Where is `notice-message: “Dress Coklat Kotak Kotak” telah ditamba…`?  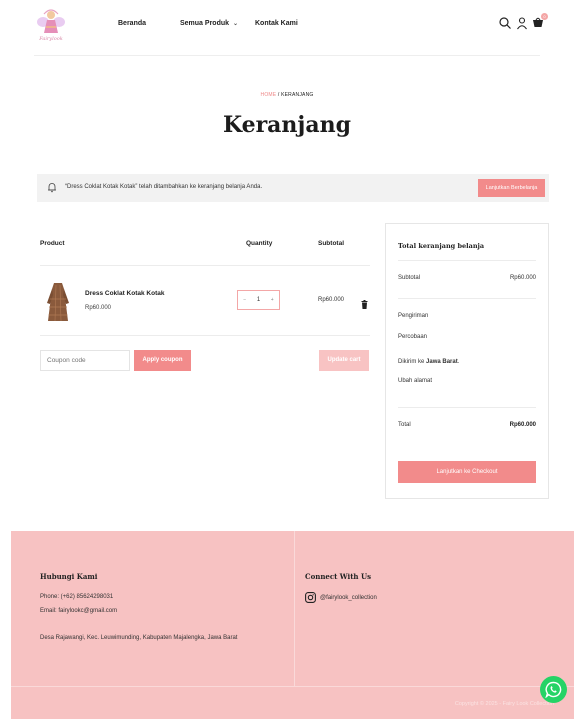
notice-message: “Dress Coklat Kotak Kotak” telah ditamba… is located at coordinates (164, 187).